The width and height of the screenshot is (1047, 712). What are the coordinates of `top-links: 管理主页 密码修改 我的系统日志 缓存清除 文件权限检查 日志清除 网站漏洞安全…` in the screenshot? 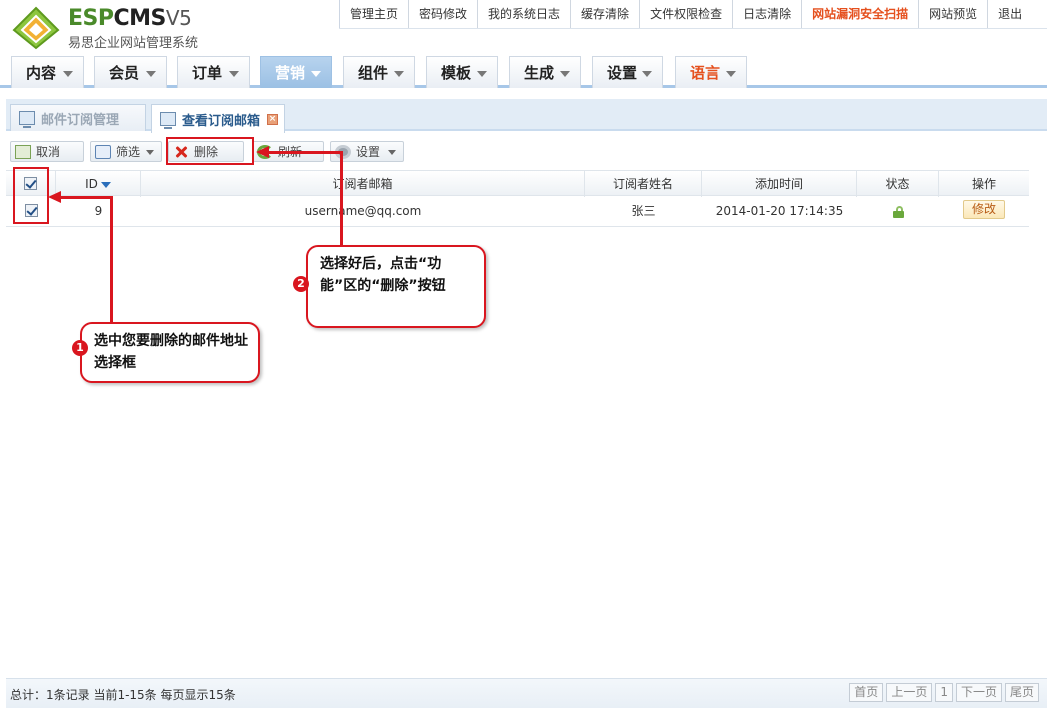 It's located at (693, 14).